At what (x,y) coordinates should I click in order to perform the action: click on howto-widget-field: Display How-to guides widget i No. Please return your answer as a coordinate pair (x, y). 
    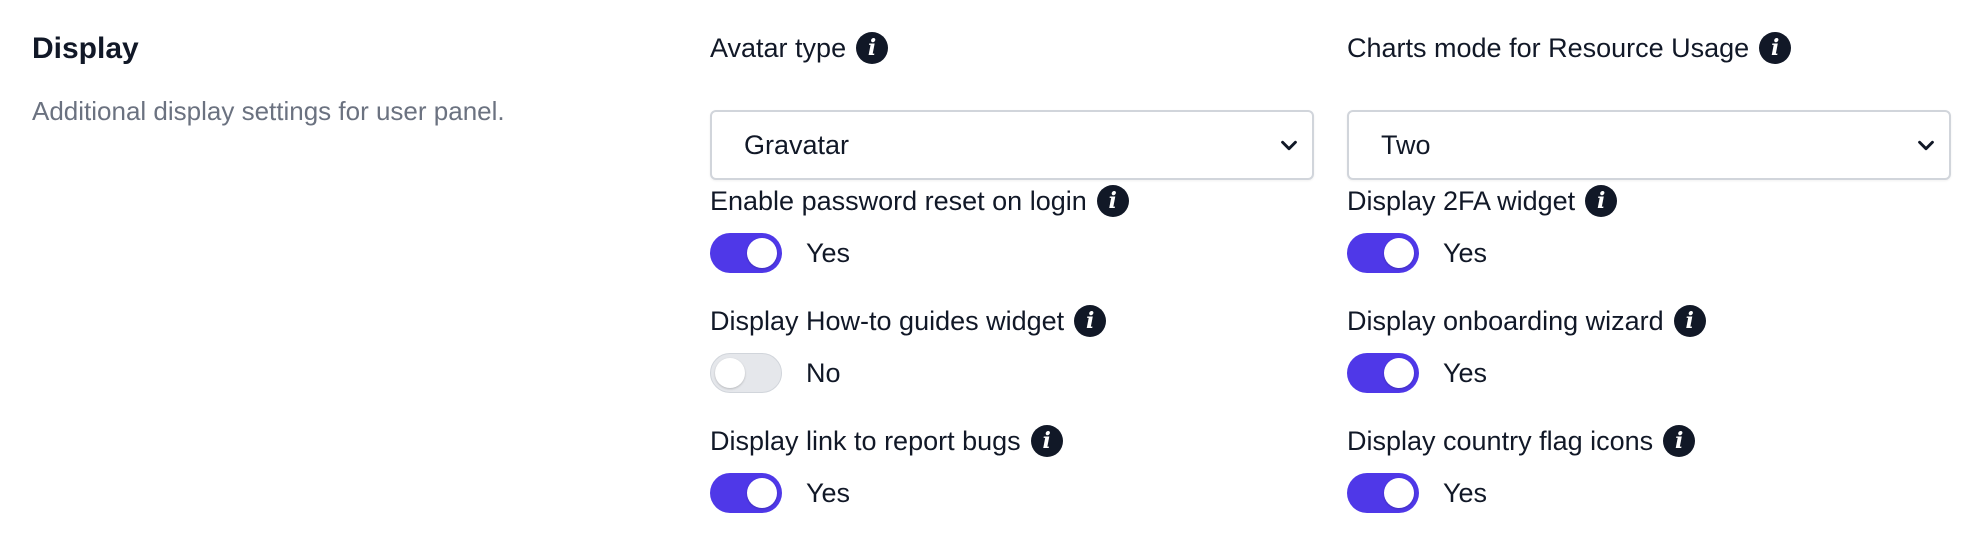
    Looking at the image, I should click on (908, 348).